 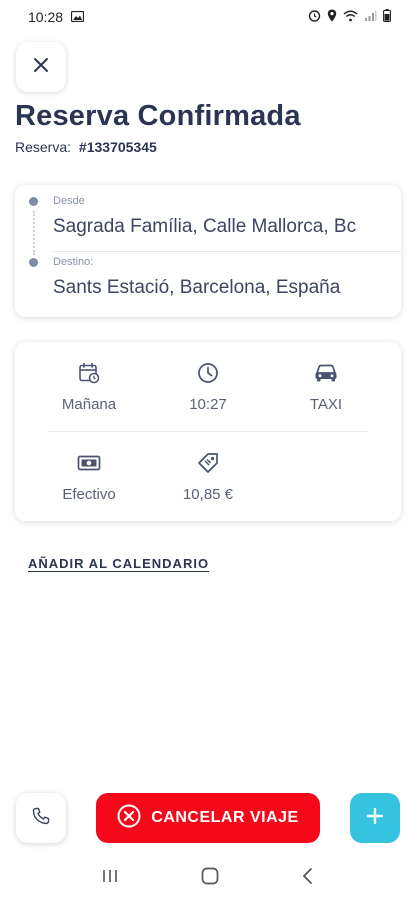 I want to click on add-button, so click(x=375, y=818).